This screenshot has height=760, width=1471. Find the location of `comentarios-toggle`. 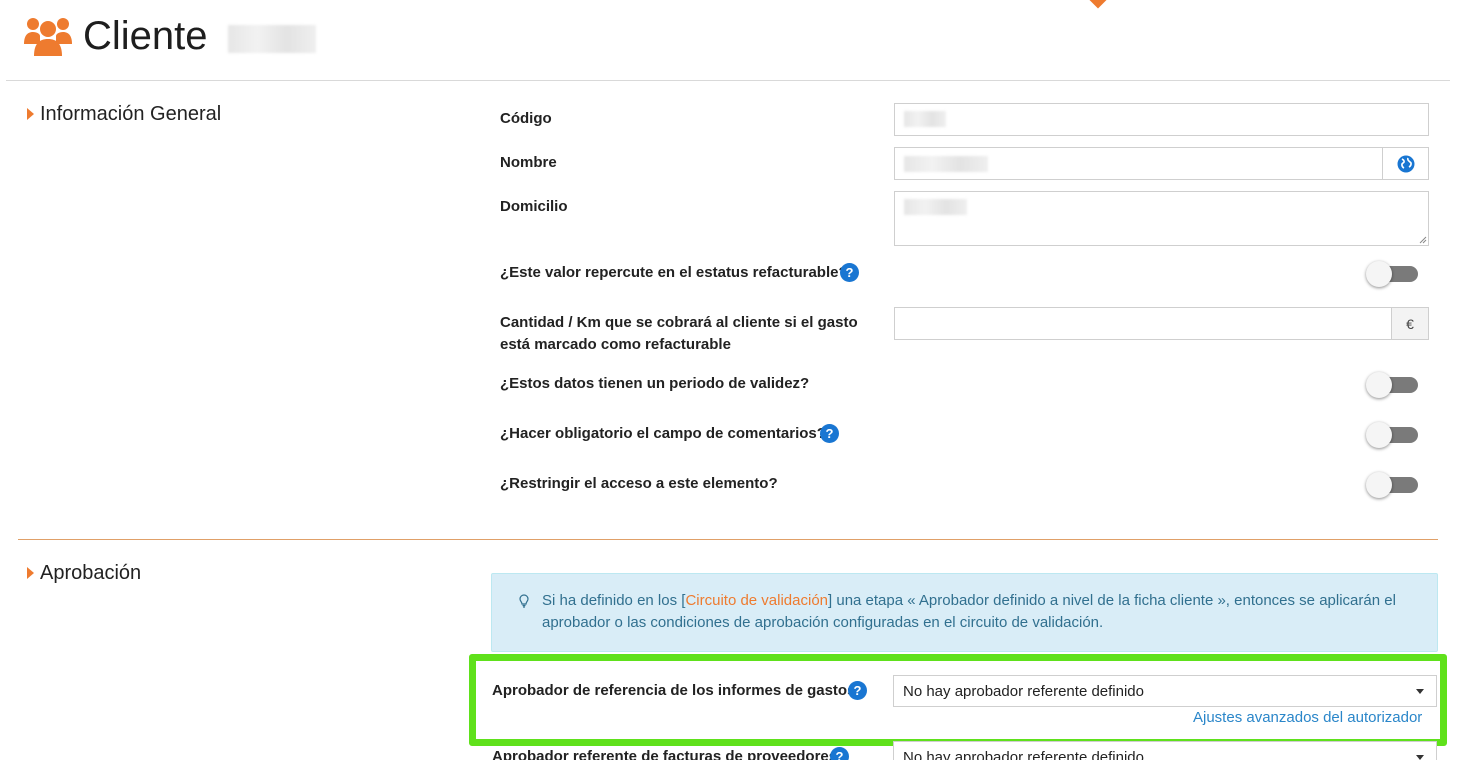

comentarios-toggle is located at coordinates (1393, 435).